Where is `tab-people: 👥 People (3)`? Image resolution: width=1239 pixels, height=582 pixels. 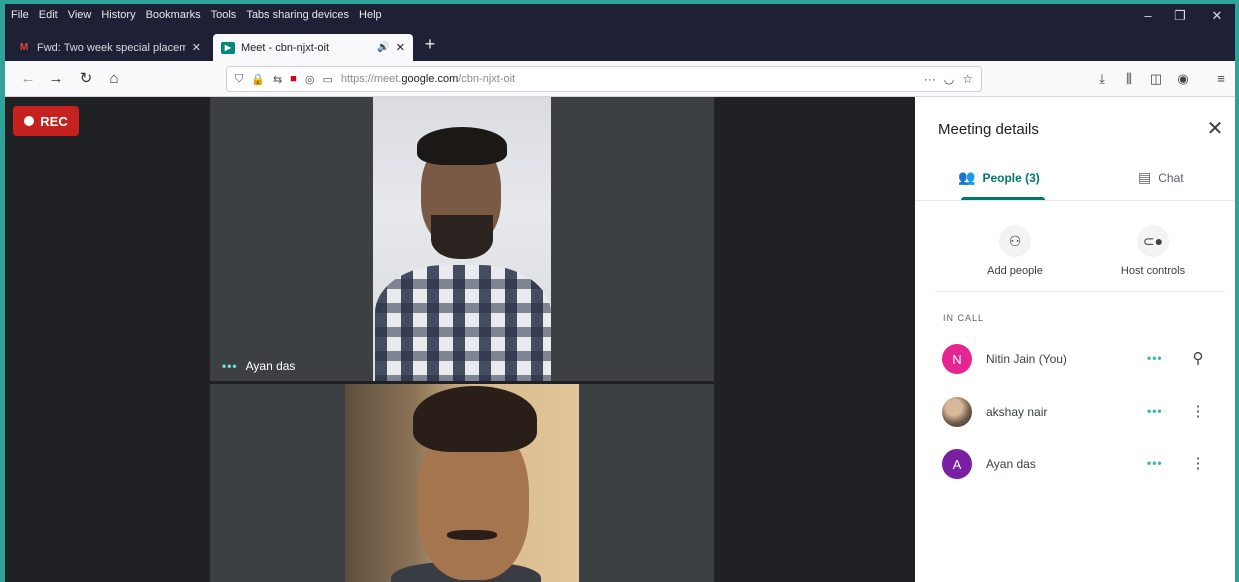 tab-people: 👥 People (3) is located at coordinates (999, 177).